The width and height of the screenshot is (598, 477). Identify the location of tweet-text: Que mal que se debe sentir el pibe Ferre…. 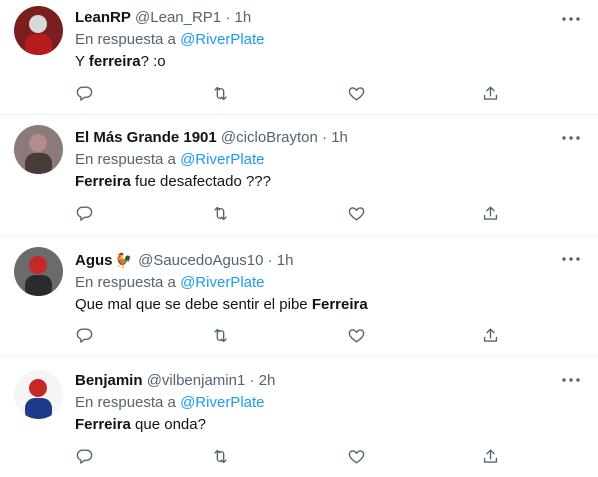
(316, 305).